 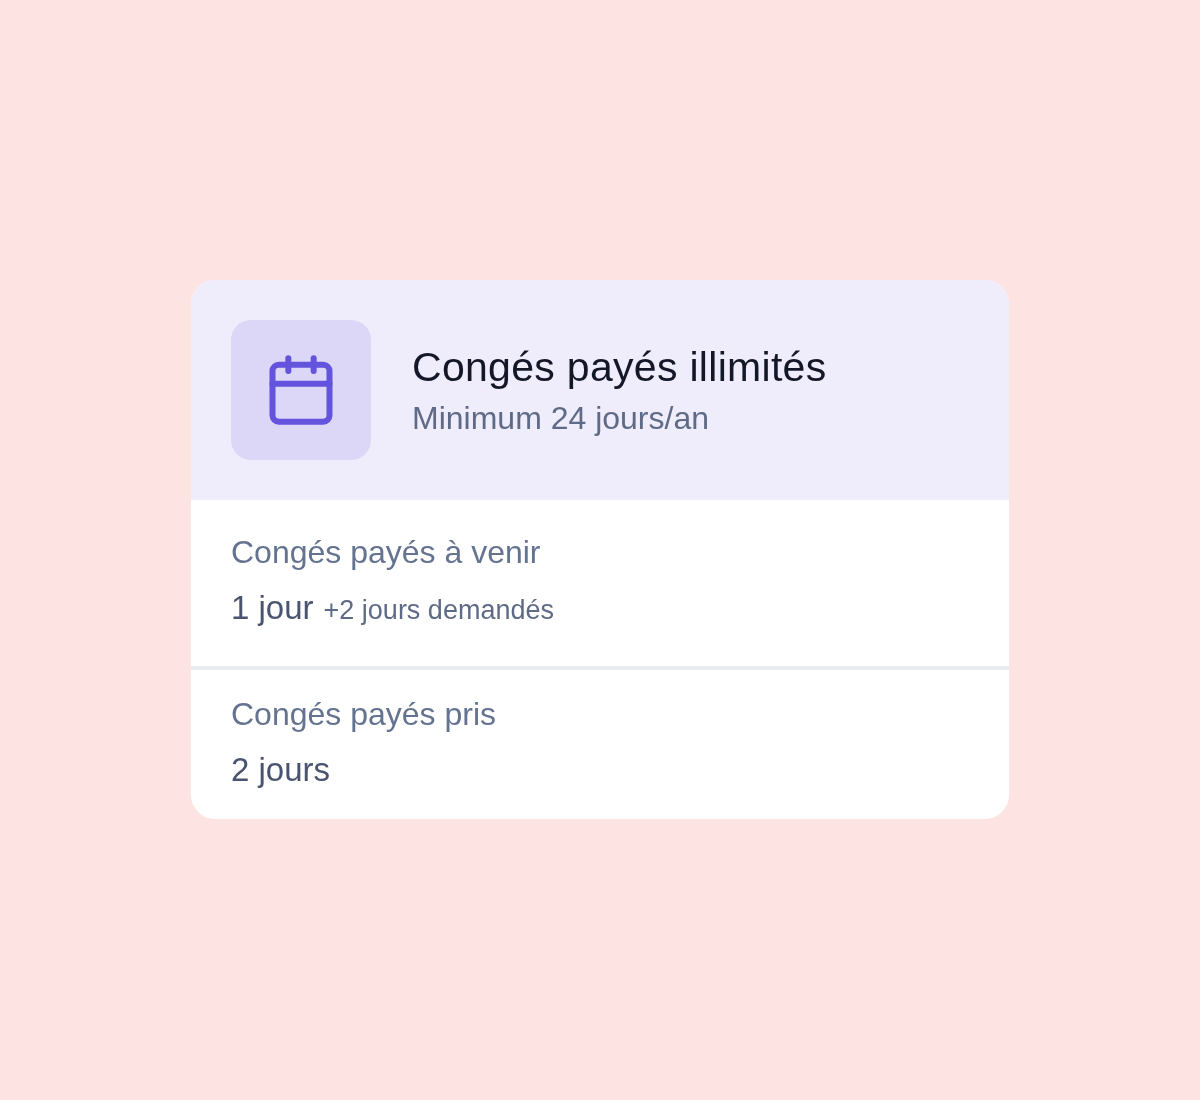 I want to click on card-subtitle: Minimum 24 jours/an, so click(x=561, y=418).